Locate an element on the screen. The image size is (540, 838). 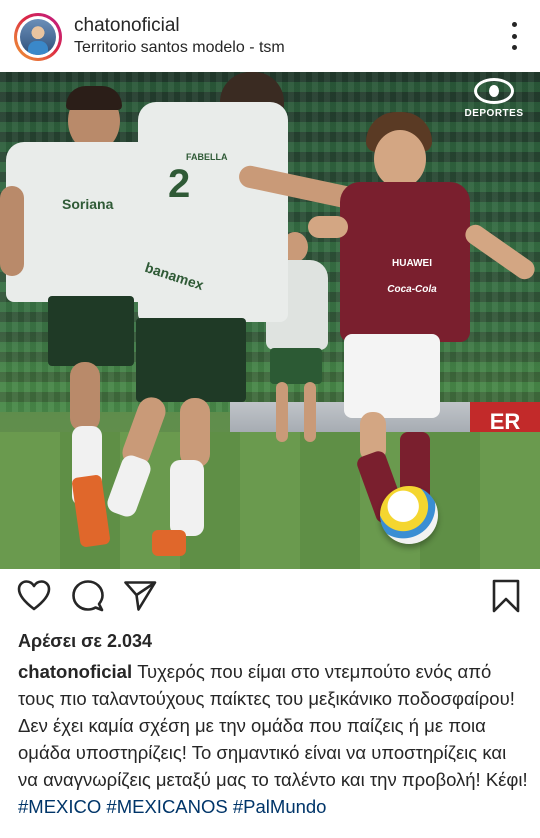
post-actions is located at coordinates (270, 600).